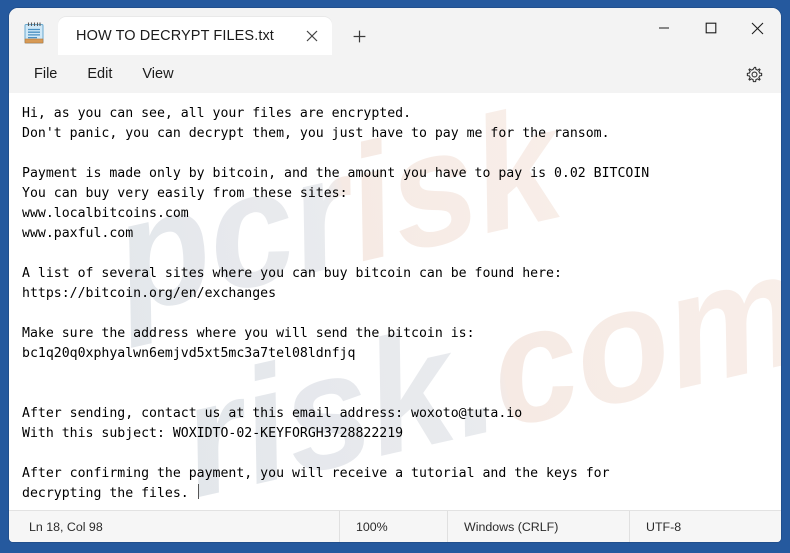  I want to click on window-controls, so click(710, 28).